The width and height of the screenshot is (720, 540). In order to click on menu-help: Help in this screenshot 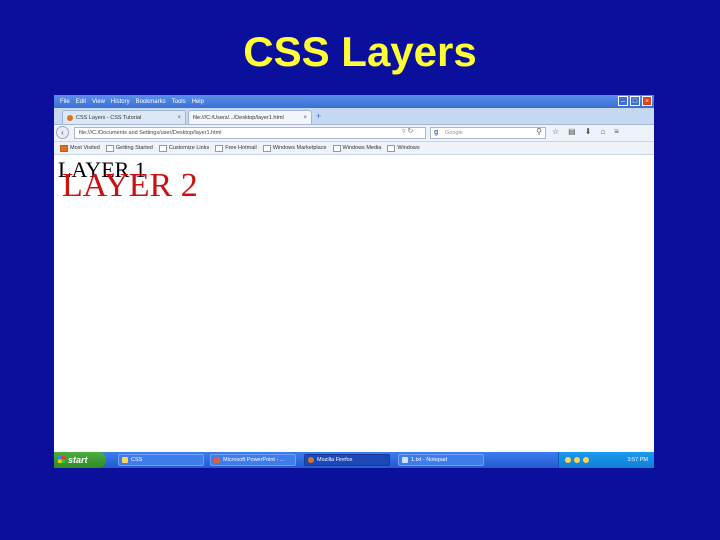, I will do `click(198, 102)`.